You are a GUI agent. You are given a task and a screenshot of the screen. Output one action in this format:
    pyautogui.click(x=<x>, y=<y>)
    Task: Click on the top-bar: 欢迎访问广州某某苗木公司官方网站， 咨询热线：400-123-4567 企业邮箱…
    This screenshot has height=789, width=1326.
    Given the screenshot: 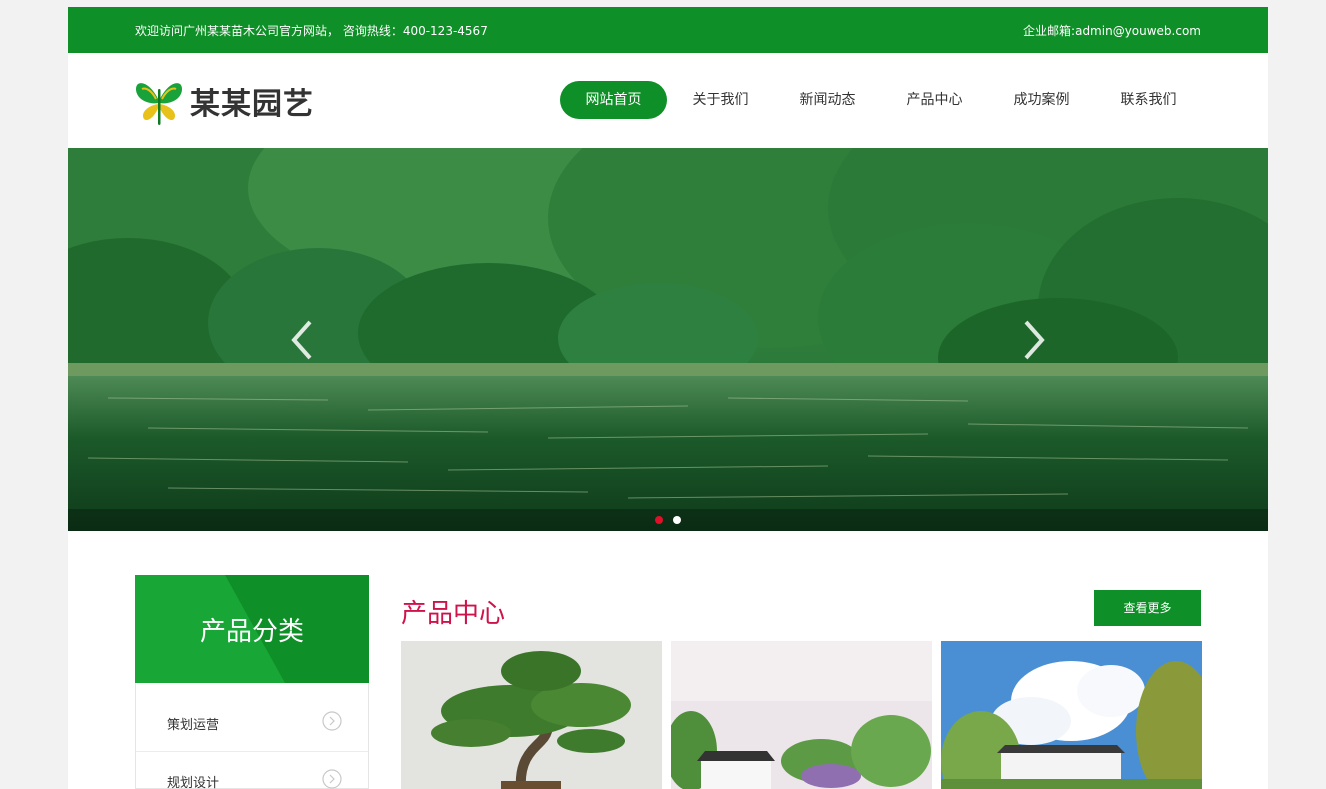 What is the action you would take?
    pyautogui.click(x=668, y=30)
    